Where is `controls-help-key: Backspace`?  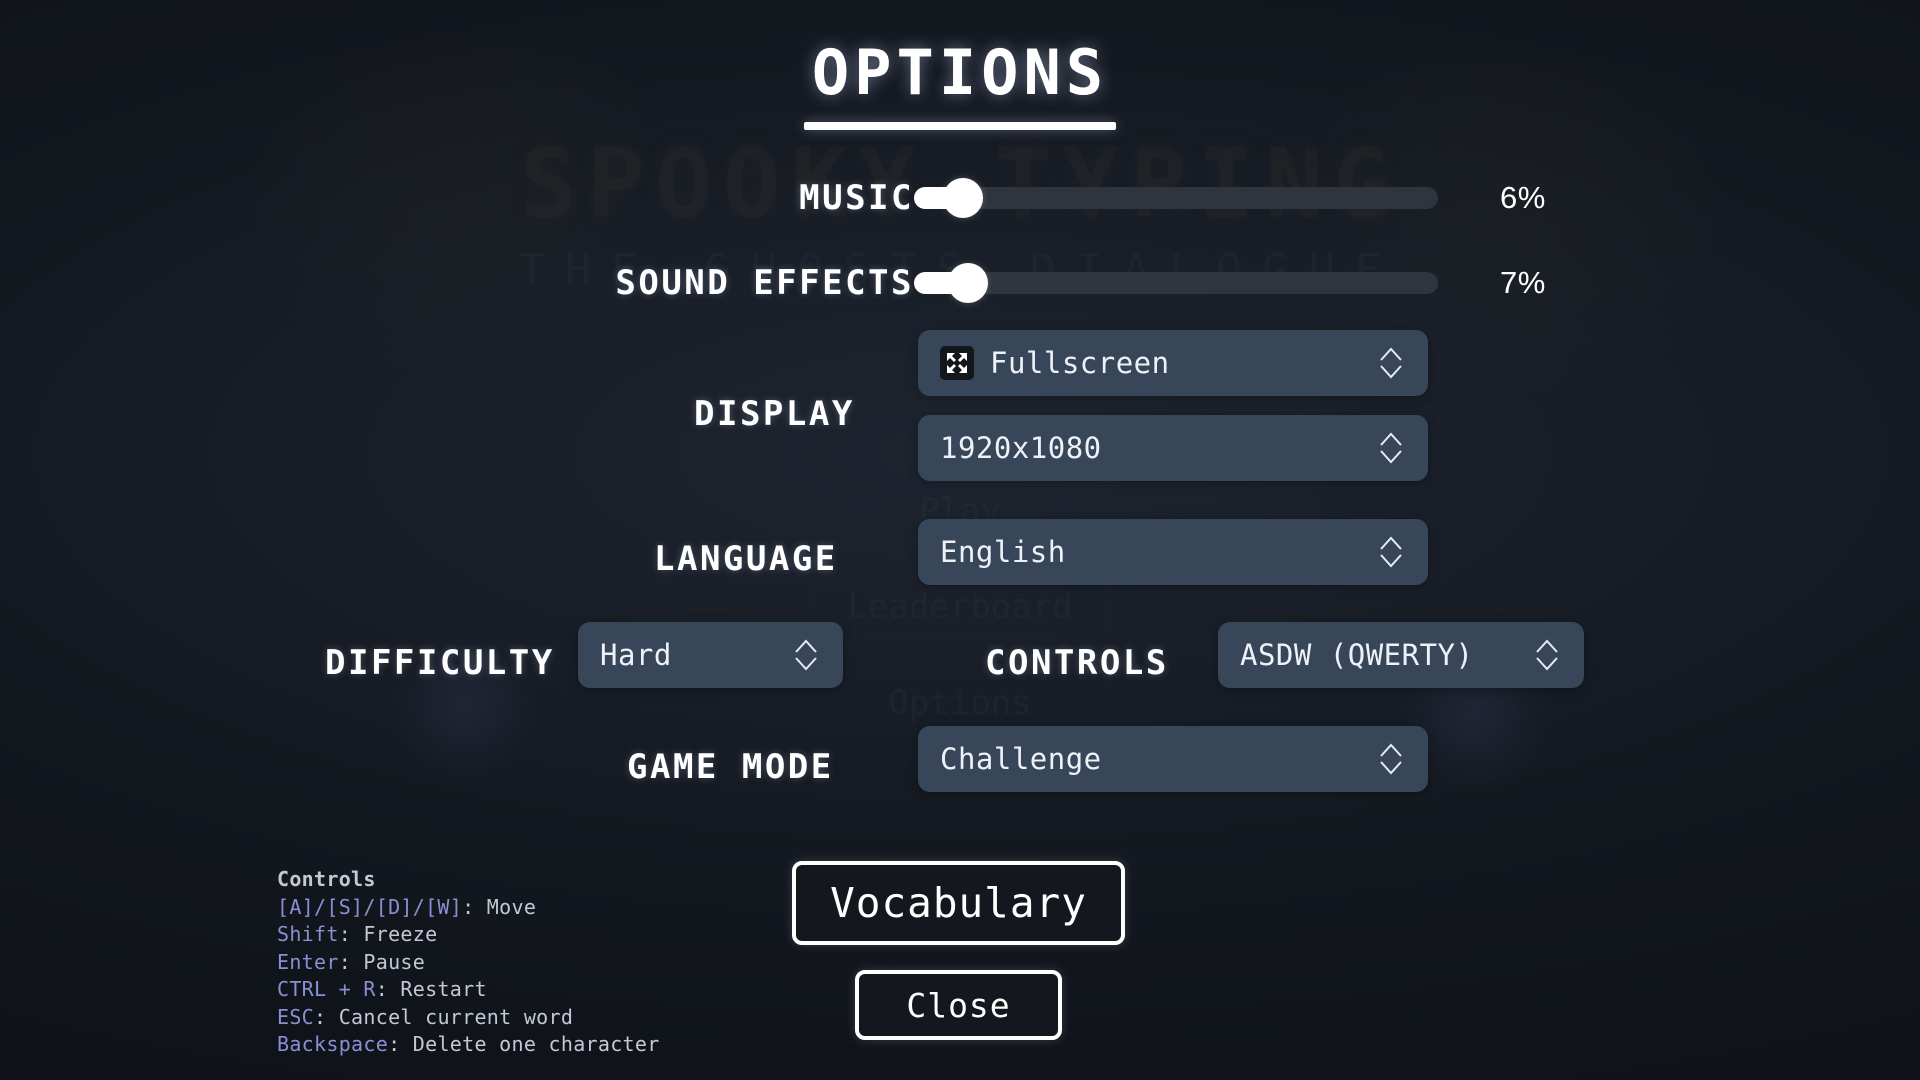 controls-help-key: Backspace is located at coordinates (333, 1044).